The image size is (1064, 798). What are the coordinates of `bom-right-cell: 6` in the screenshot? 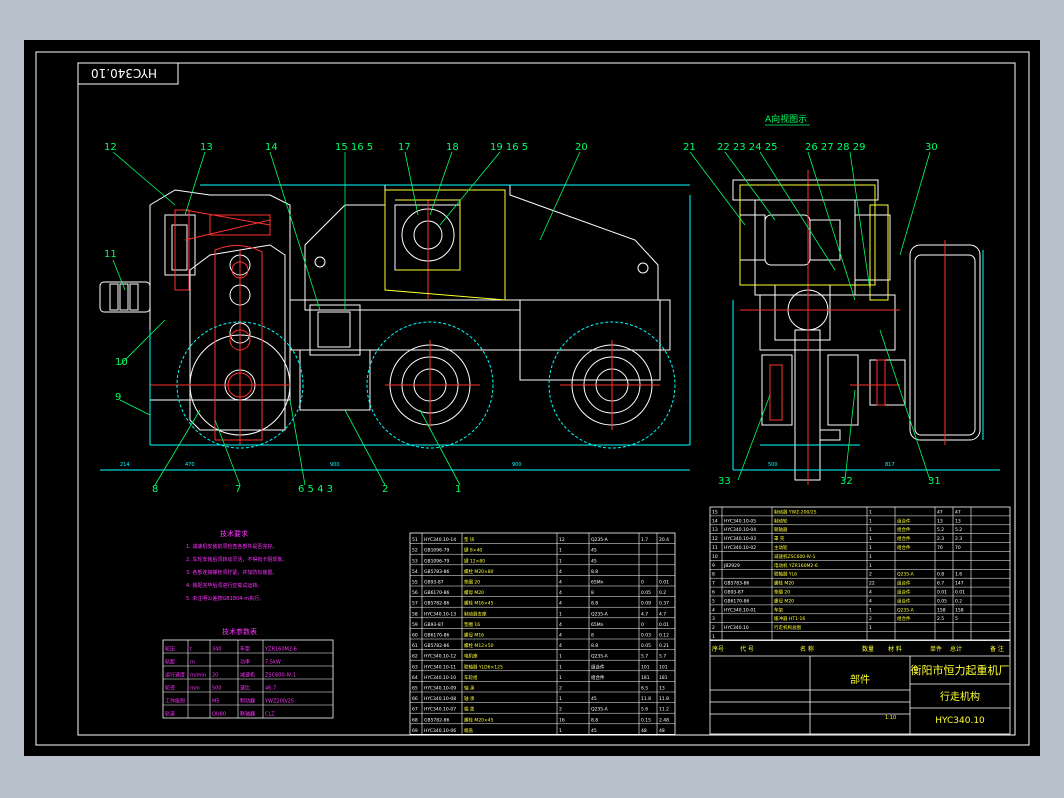 It's located at (713, 593).